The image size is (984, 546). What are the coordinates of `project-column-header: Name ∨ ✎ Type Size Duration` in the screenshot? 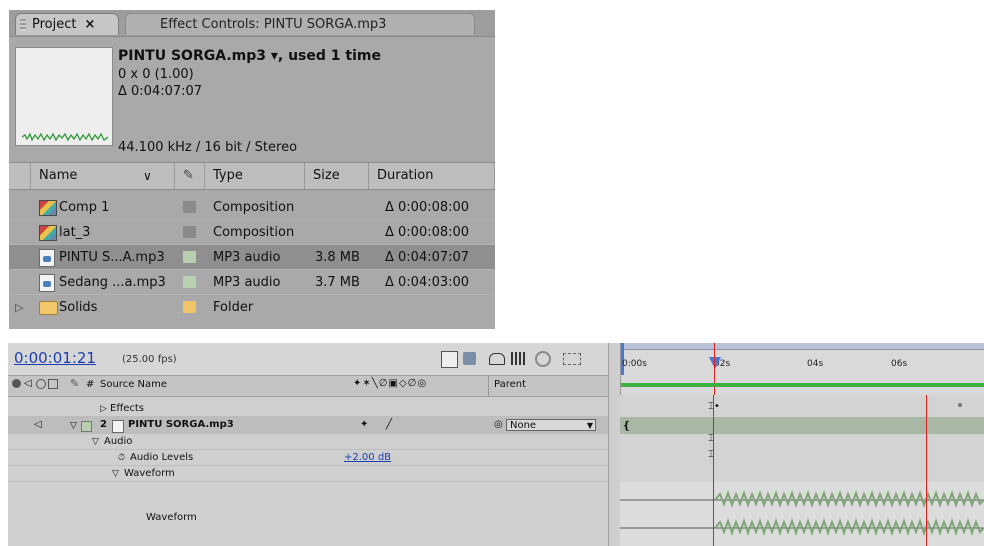 It's located at (252, 176).